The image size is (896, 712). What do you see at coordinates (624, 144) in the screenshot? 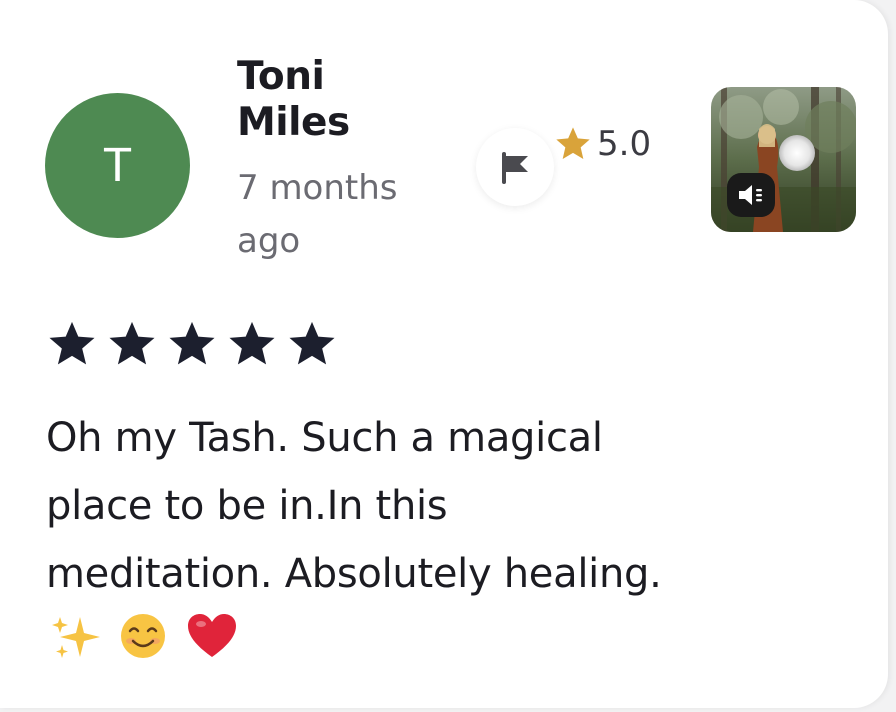
I see `rating-value: 5.0` at bounding box center [624, 144].